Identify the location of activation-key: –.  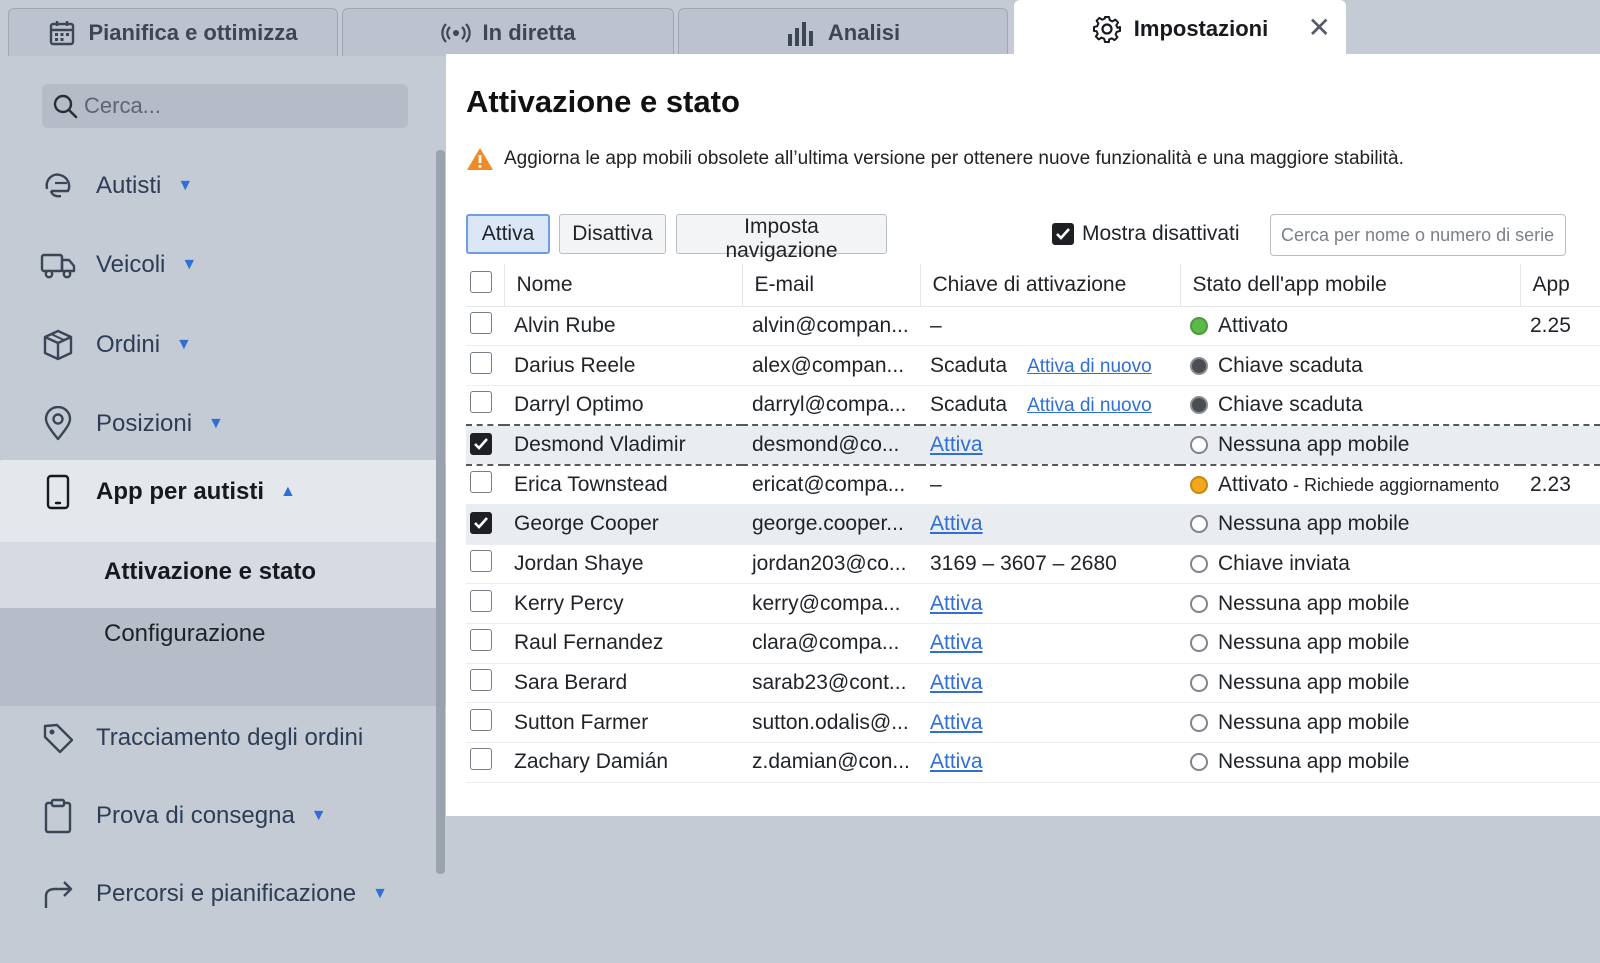
(936, 484).